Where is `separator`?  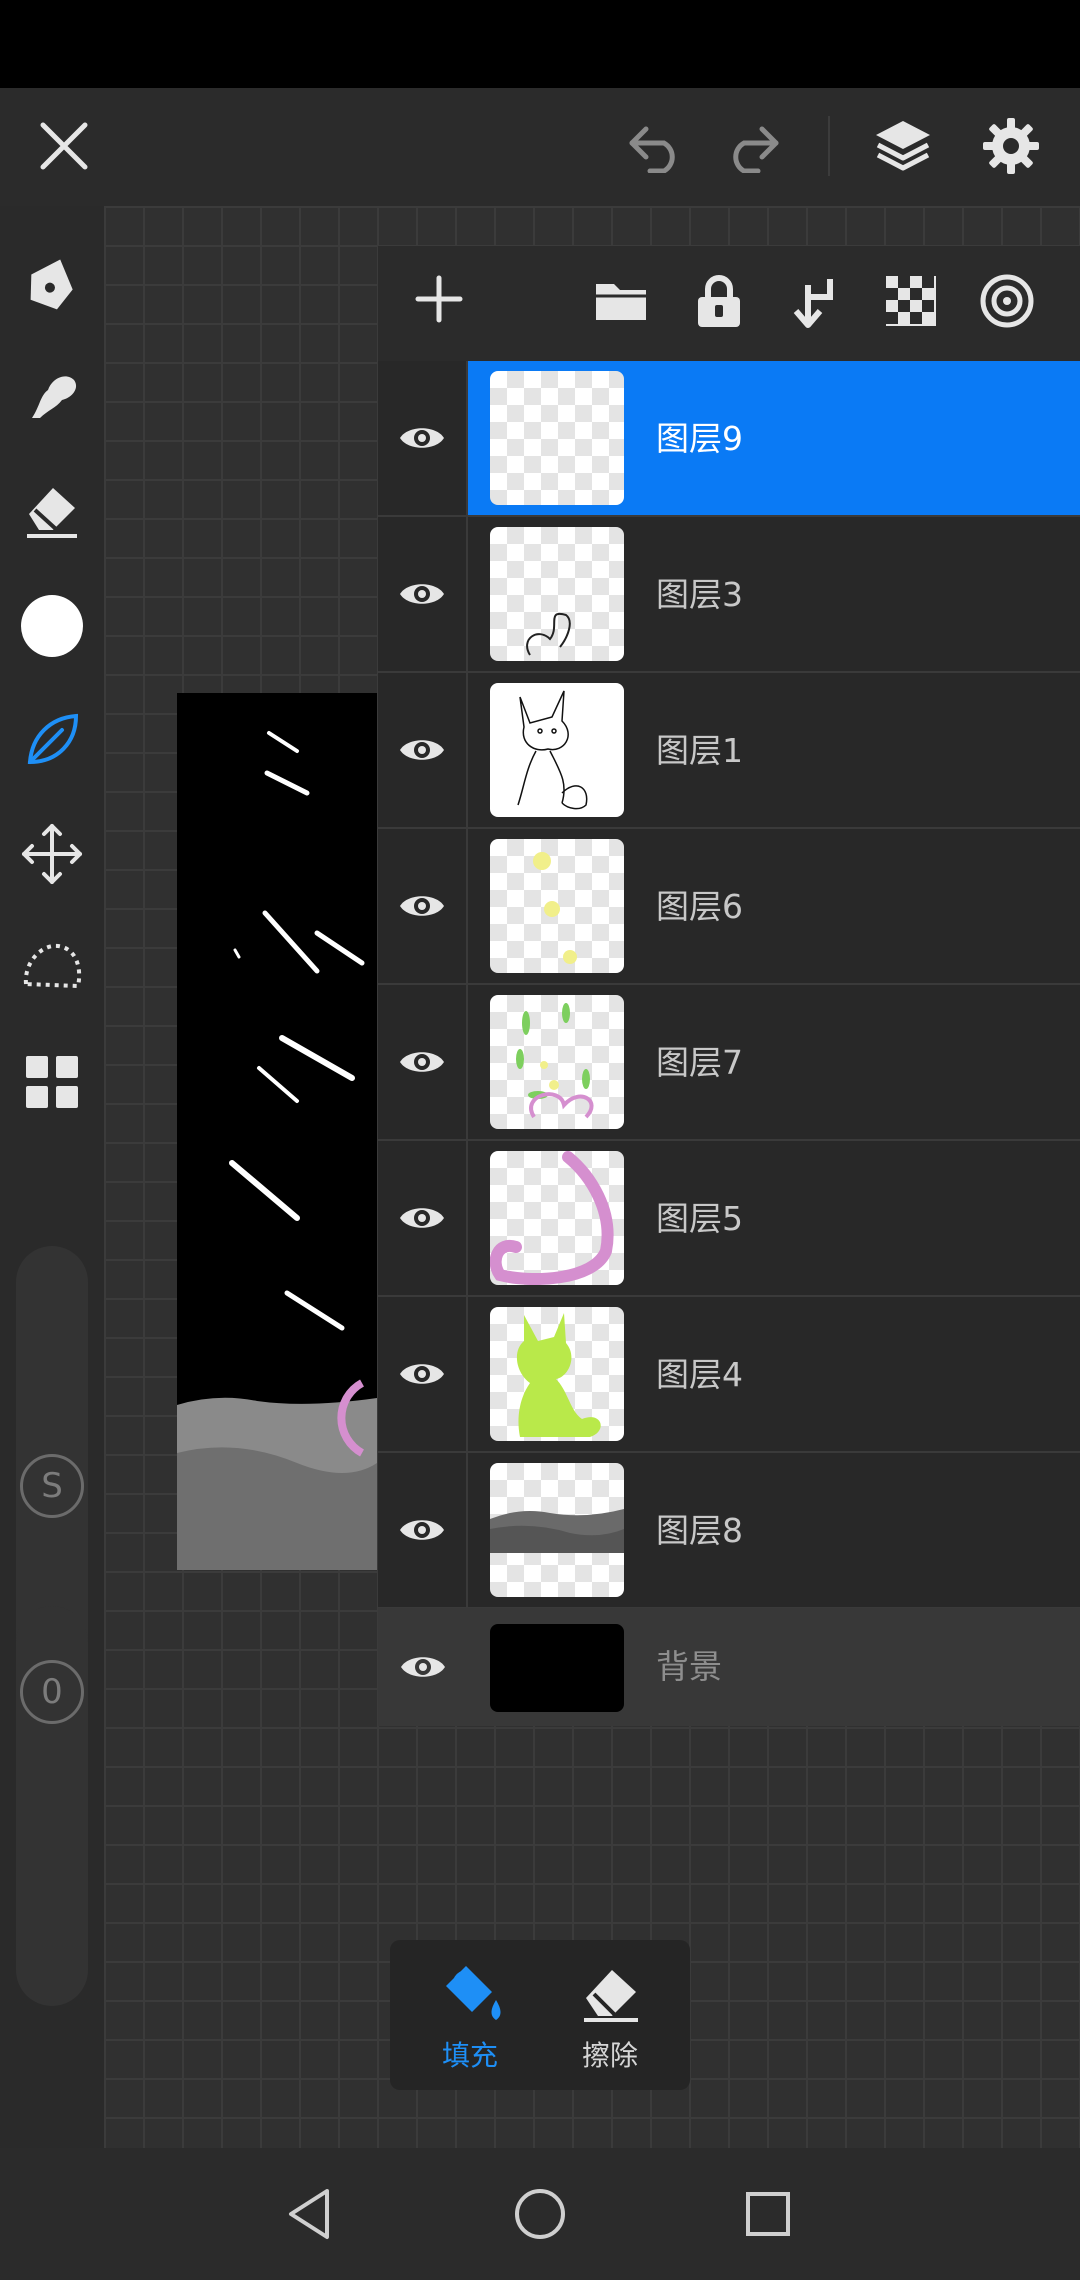
separator is located at coordinates (829, 146).